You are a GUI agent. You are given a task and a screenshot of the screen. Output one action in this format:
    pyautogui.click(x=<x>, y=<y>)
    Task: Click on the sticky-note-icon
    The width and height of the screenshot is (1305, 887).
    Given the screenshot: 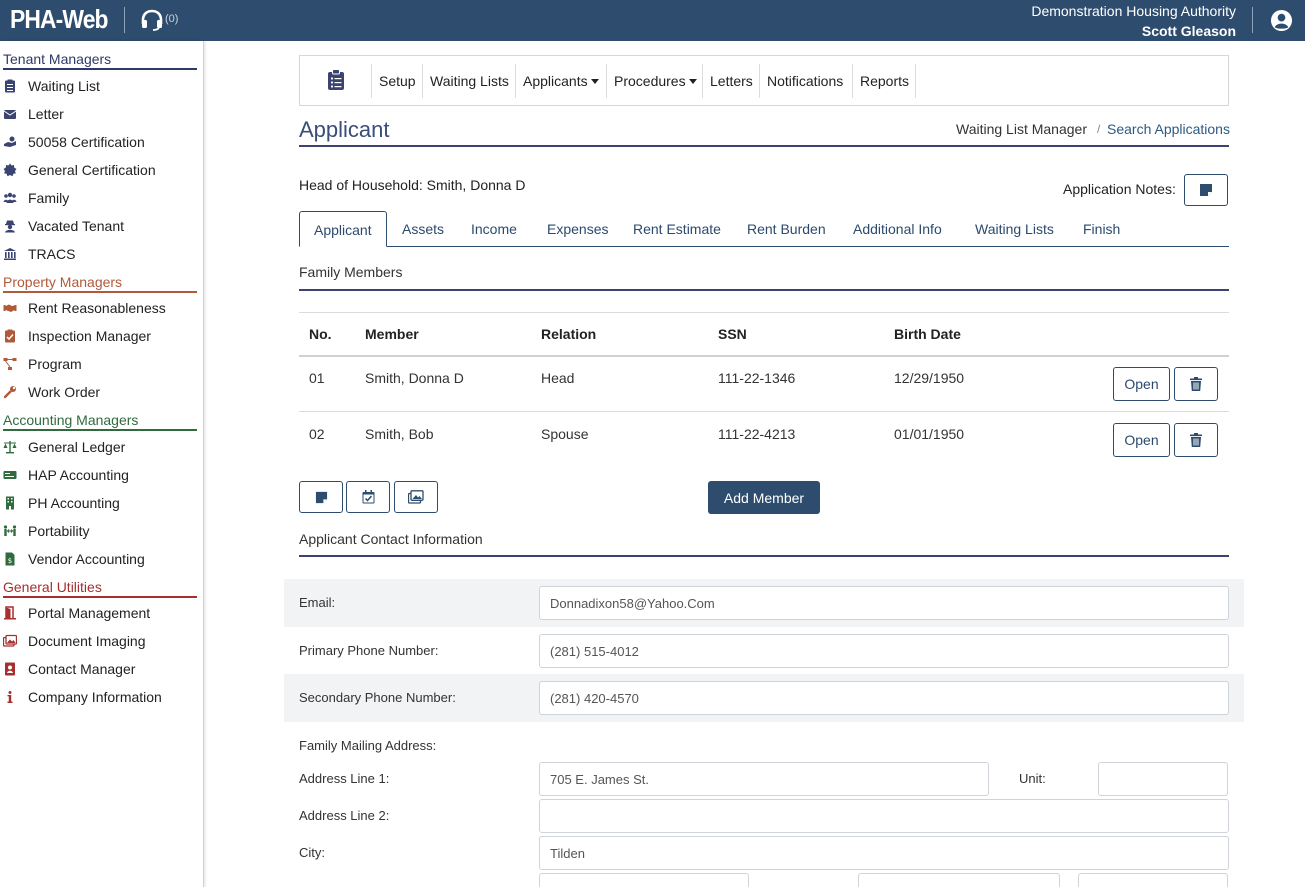 What is the action you would take?
    pyautogui.click(x=321, y=497)
    